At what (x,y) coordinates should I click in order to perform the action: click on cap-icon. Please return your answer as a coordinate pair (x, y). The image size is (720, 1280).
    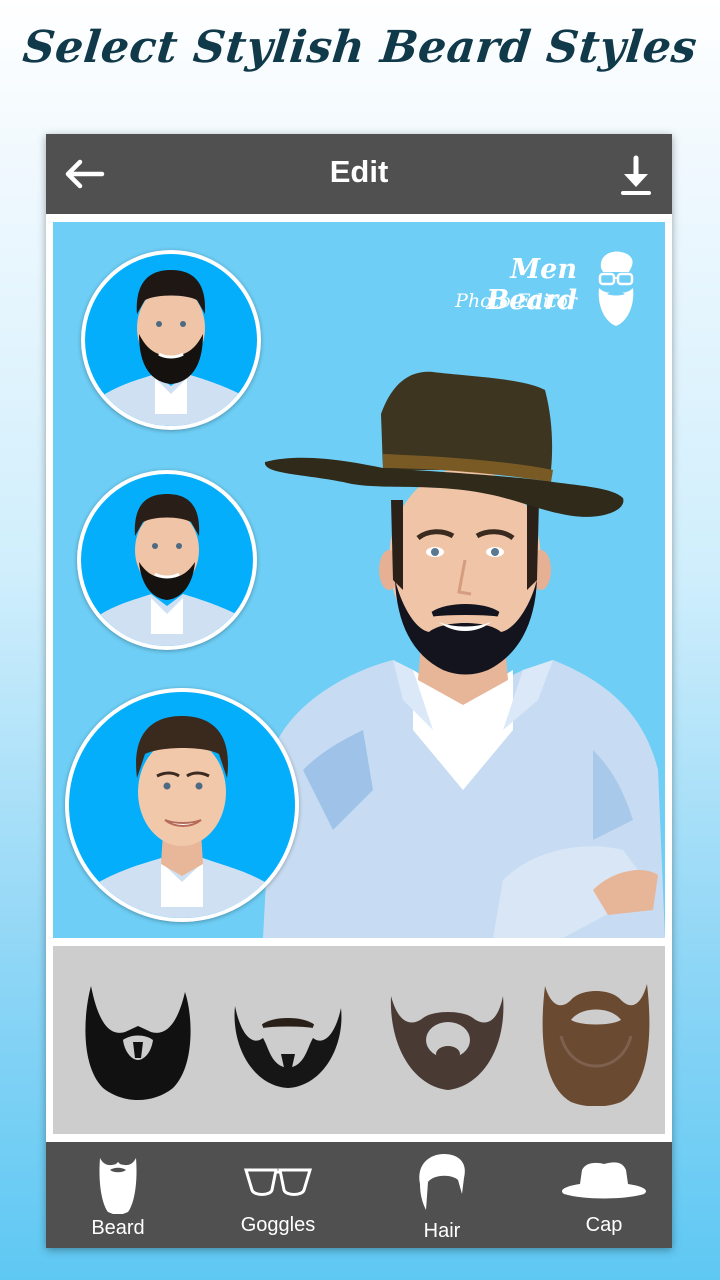
    Looking at the image, I should click on (604, 1180).